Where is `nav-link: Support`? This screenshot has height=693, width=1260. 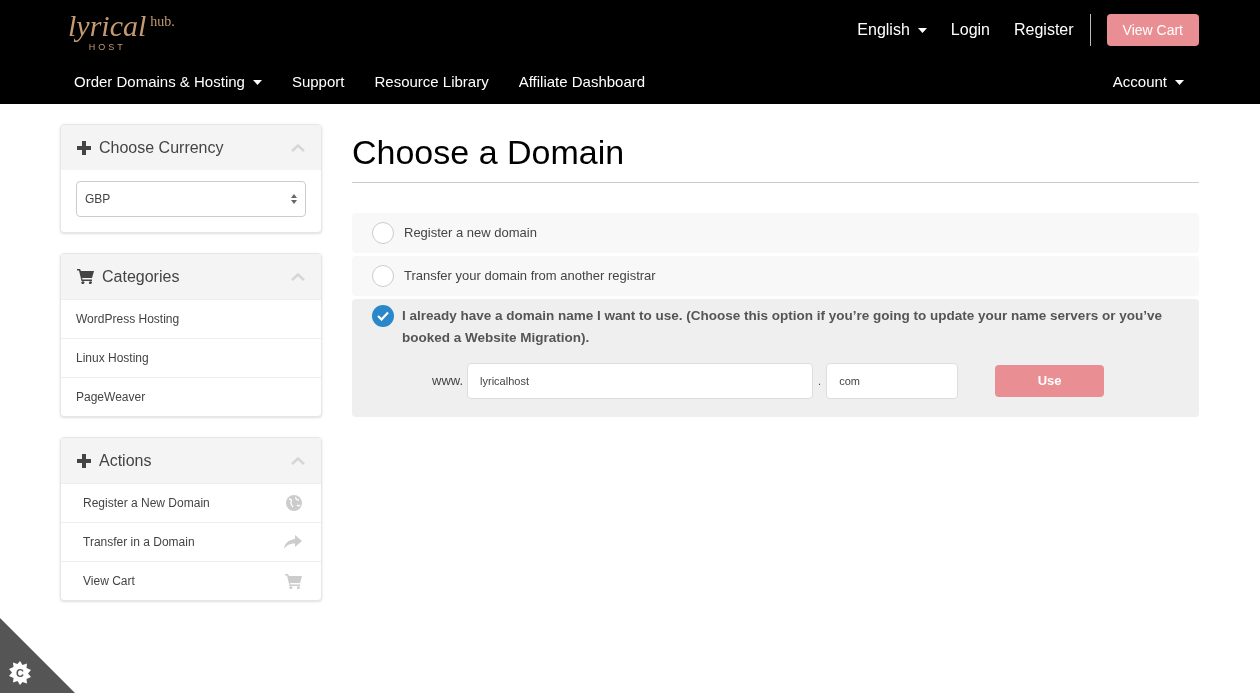 nav-link: Support is located at coordinates (318, 82).